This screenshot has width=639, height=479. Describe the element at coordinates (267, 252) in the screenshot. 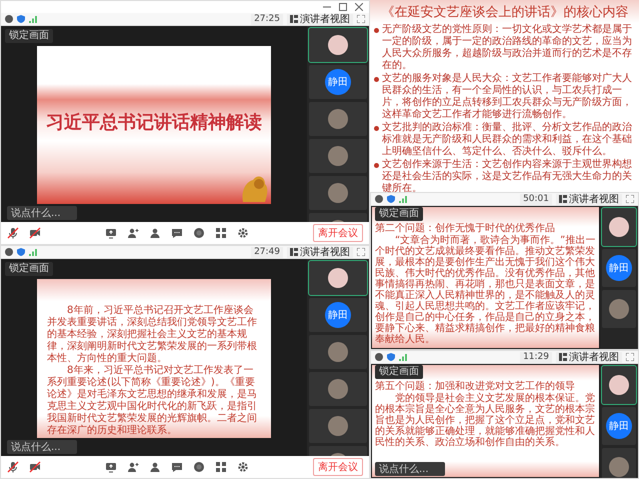

I see `meeting-timer: 27:49` at that location.